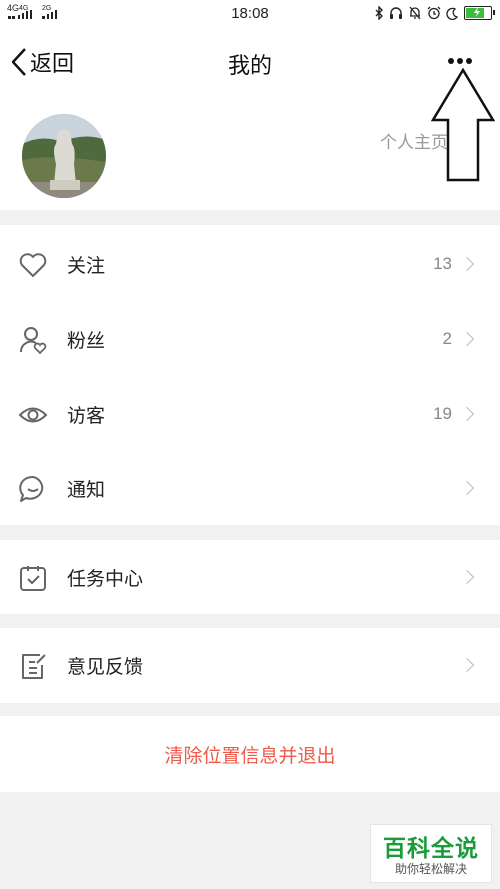  What do you see at coordinates (105, 667) in the screenshot?
I see `menu-label: 意见反馈` at bounding box center [105, 667].